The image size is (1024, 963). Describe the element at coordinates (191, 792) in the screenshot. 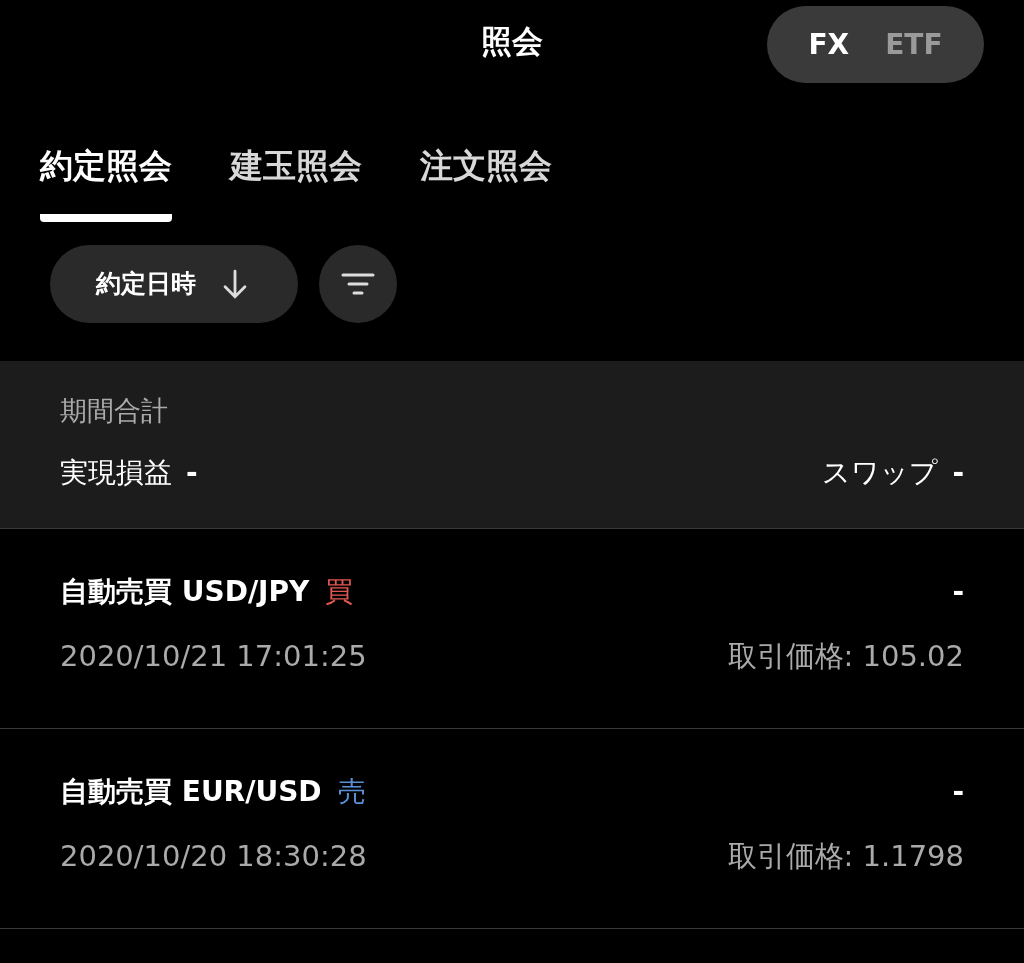

I see `trade-title: 自動売買 EUR/USD` at that location.